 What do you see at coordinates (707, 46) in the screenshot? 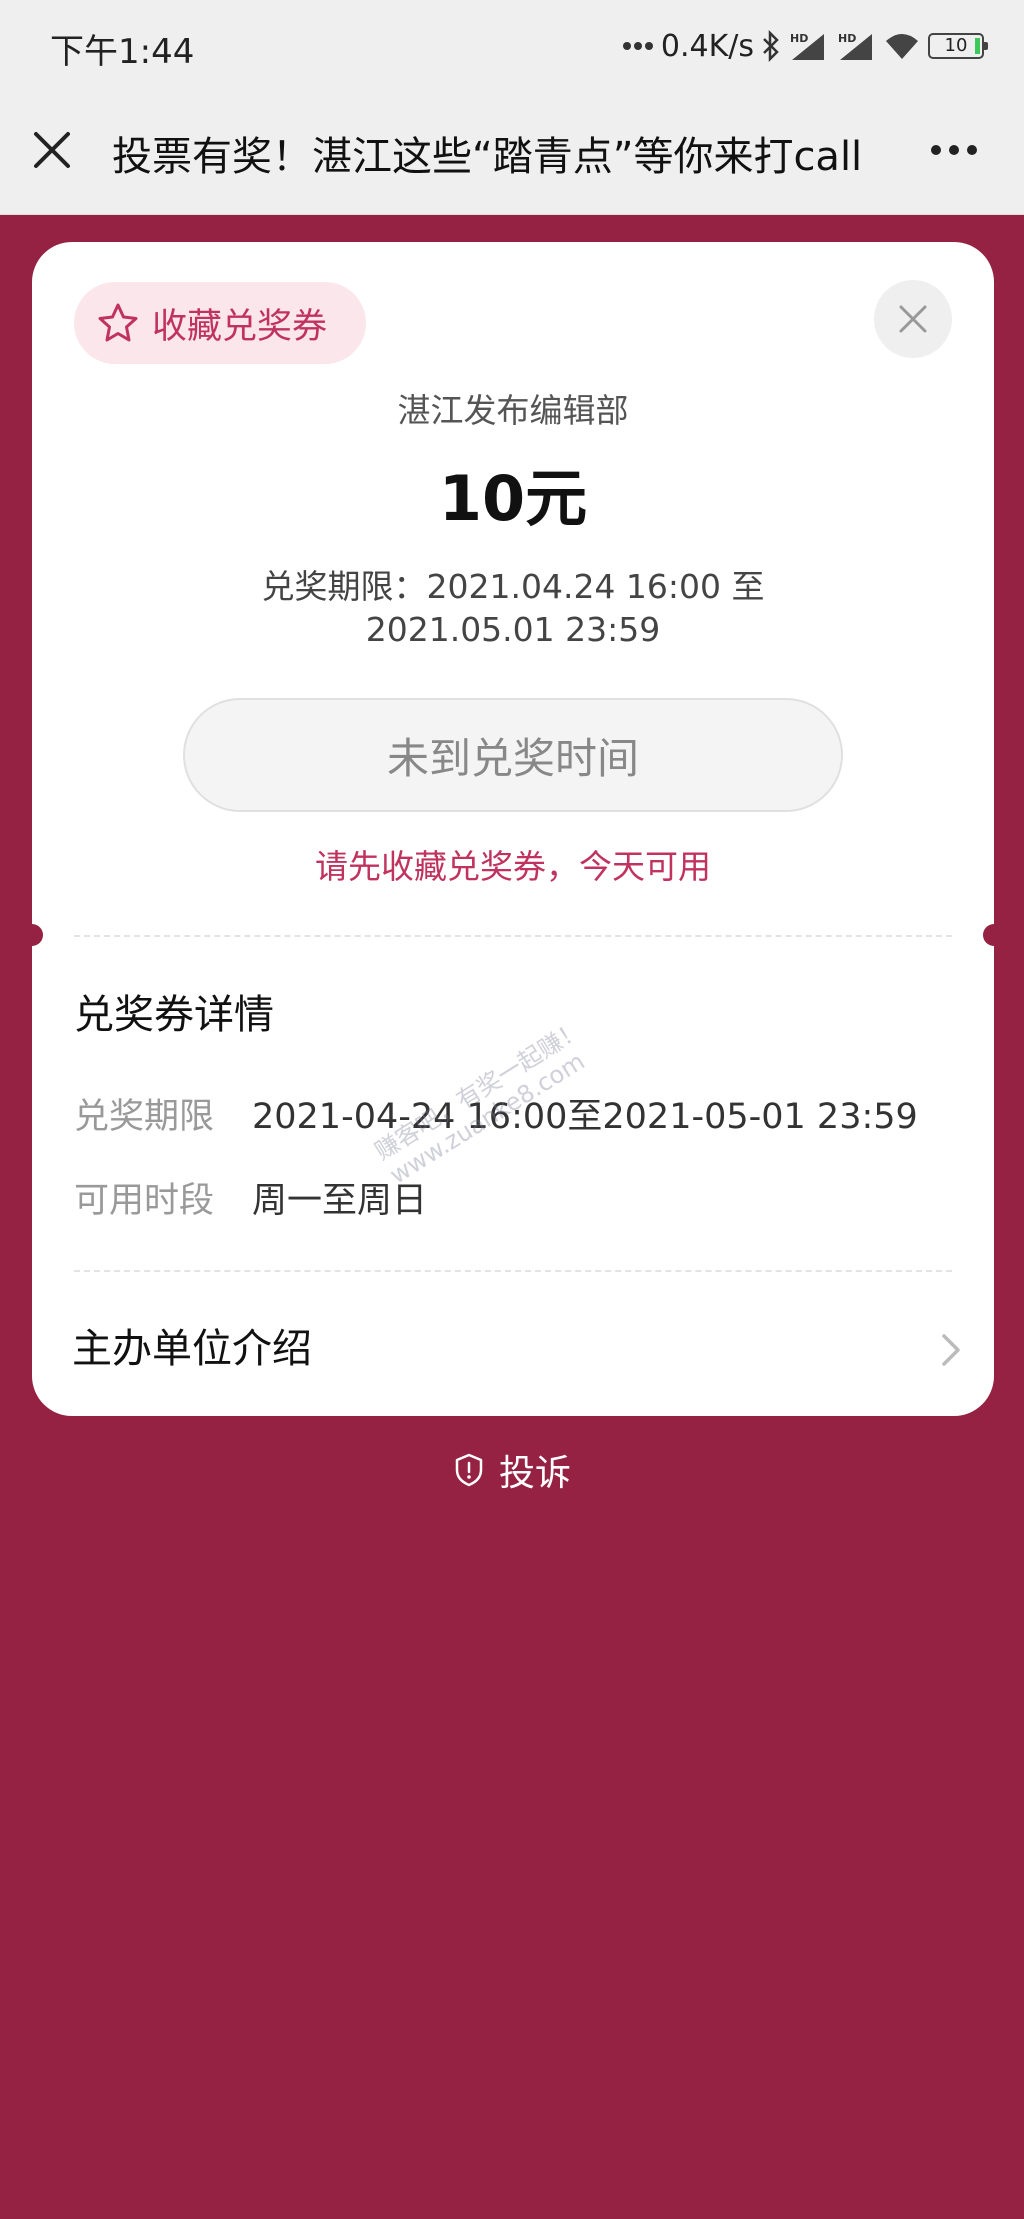
I see `network-speed: 0.4K/s` at bounding box center [707, 46].